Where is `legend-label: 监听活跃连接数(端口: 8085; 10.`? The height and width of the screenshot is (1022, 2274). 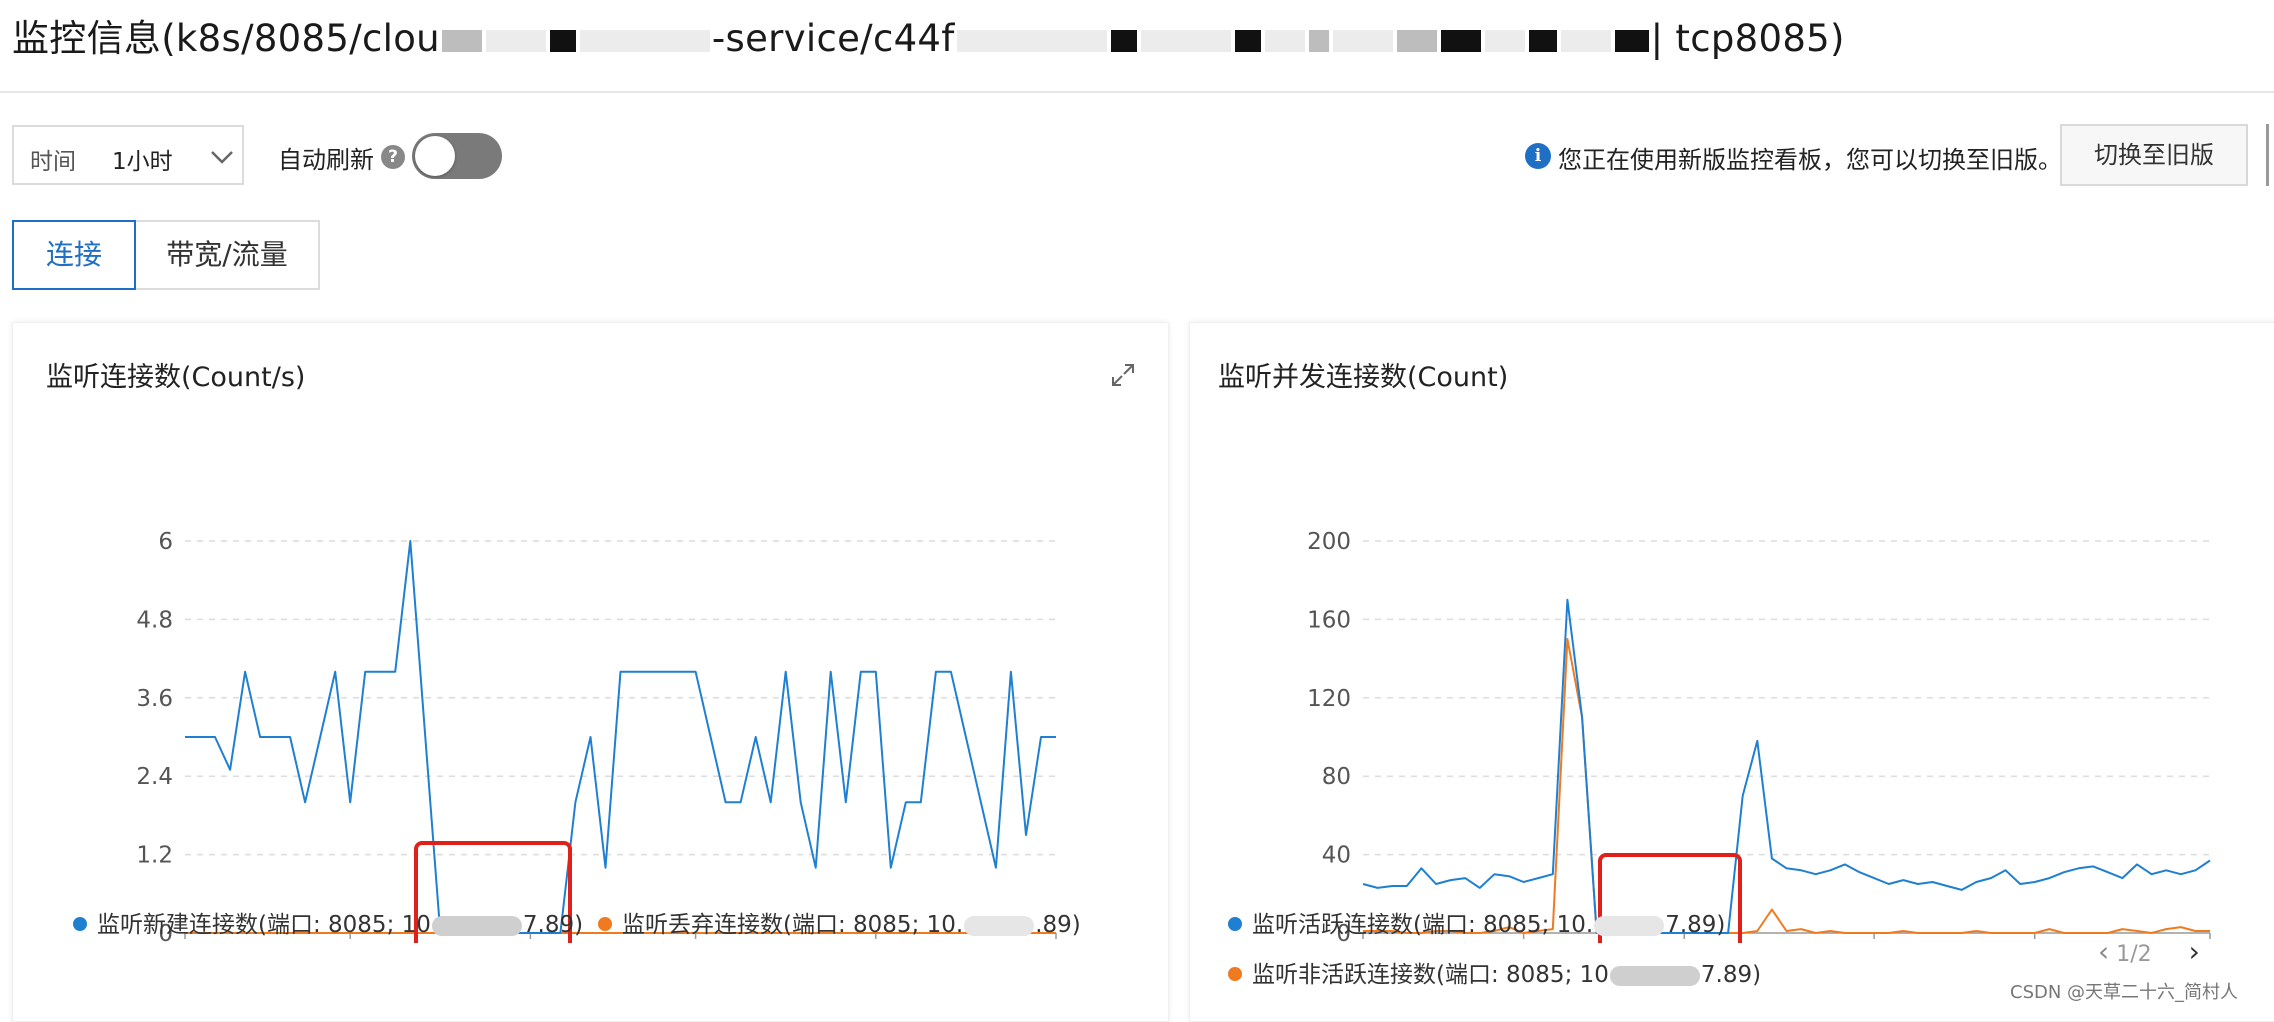 legend-label: 监听活跃连接数(端口: 8085; 10. is located at coordinates (1423, 925).